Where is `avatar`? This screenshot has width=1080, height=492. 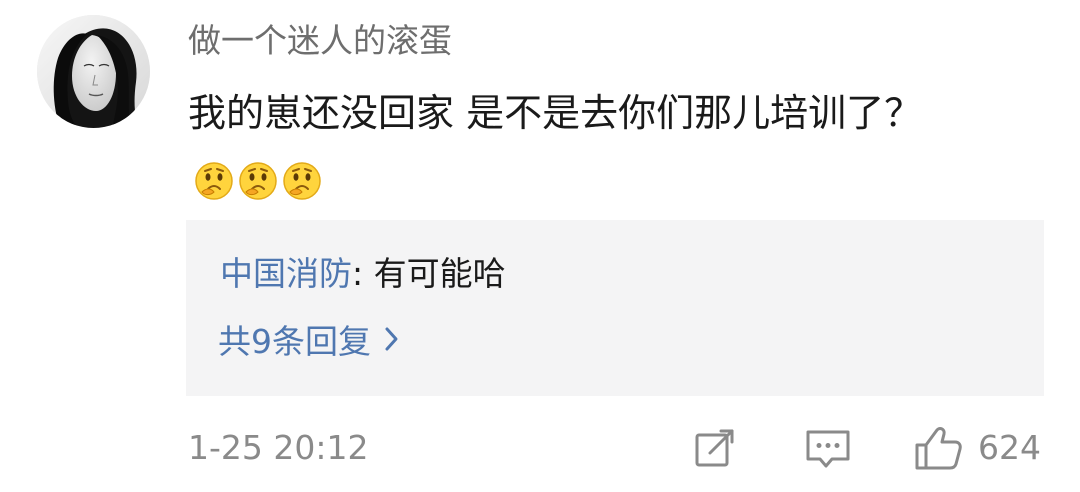 avatar is located at coordinates (93, 71).